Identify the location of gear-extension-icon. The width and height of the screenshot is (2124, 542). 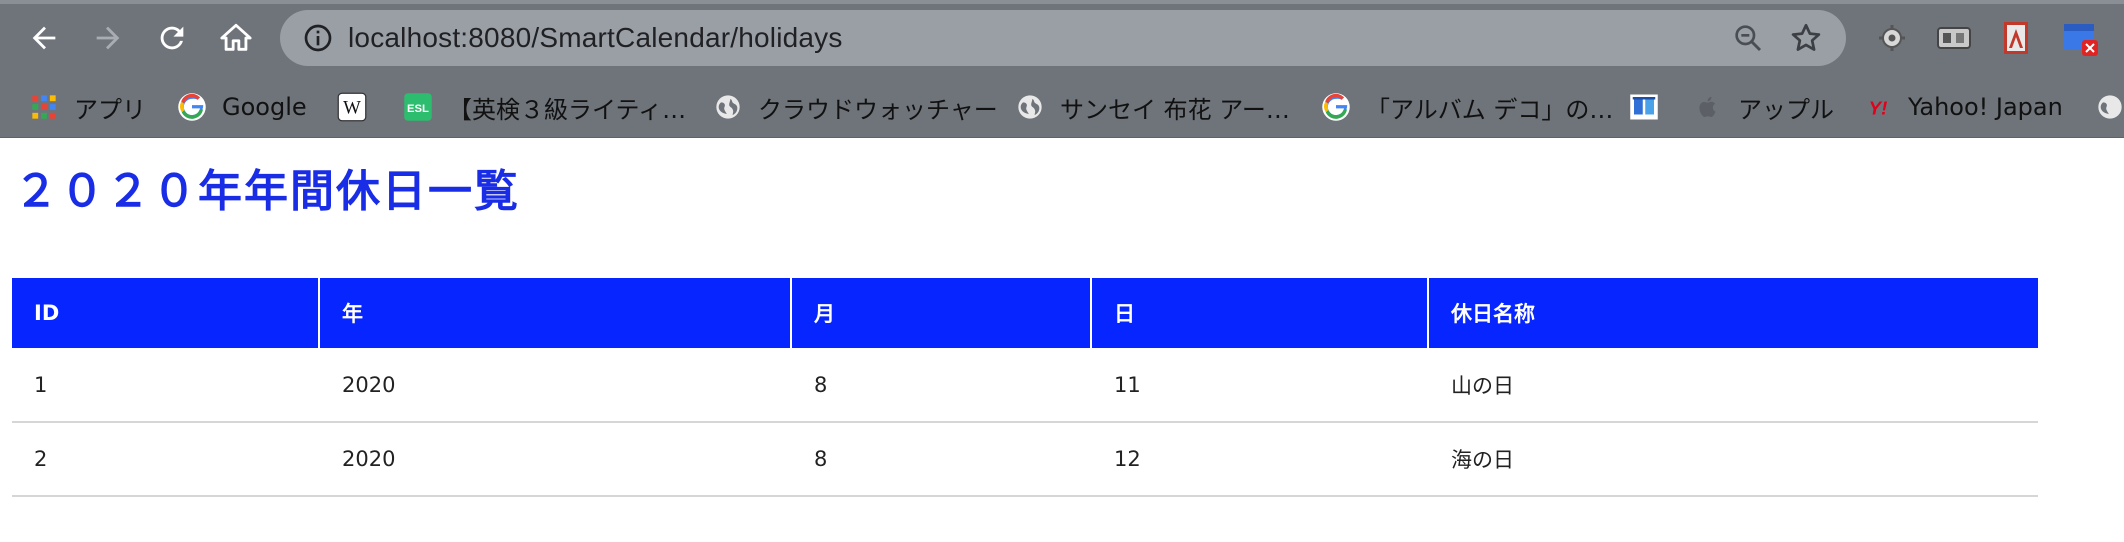
(1892, 38).